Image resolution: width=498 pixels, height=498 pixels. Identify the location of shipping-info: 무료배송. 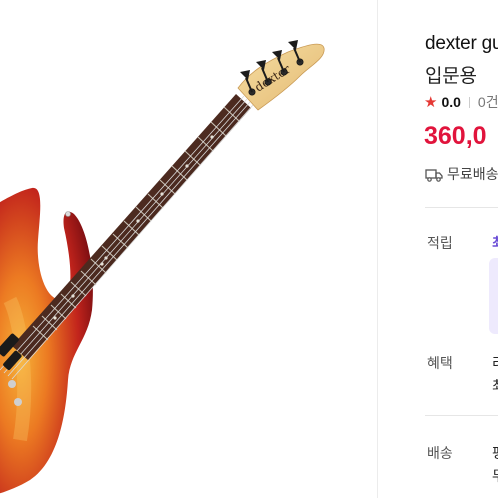
(461, 174).